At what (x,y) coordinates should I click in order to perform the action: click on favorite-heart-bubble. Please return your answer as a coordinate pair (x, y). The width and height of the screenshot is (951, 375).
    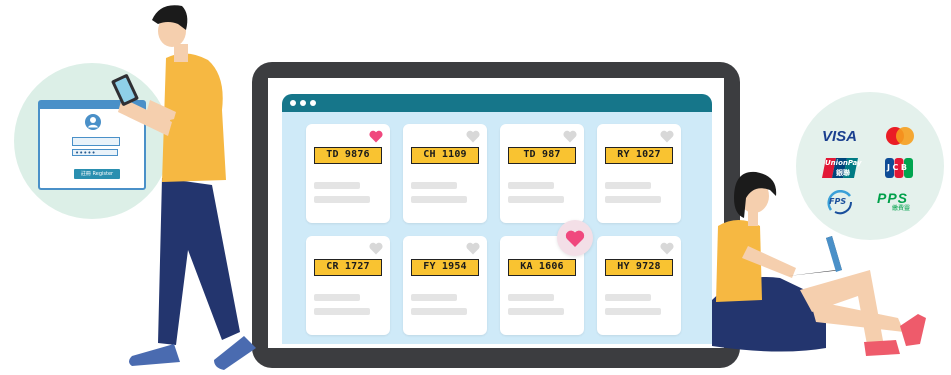
    Looking at the image, I should click on (575, 238).